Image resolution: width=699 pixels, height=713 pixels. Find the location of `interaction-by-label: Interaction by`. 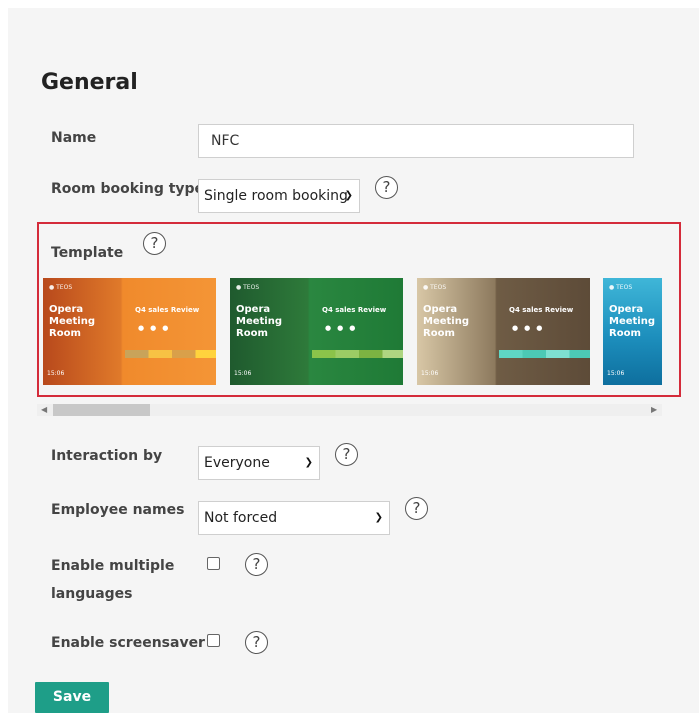

interaction-by-label: Interaction by is located at coordinates (107, 456).